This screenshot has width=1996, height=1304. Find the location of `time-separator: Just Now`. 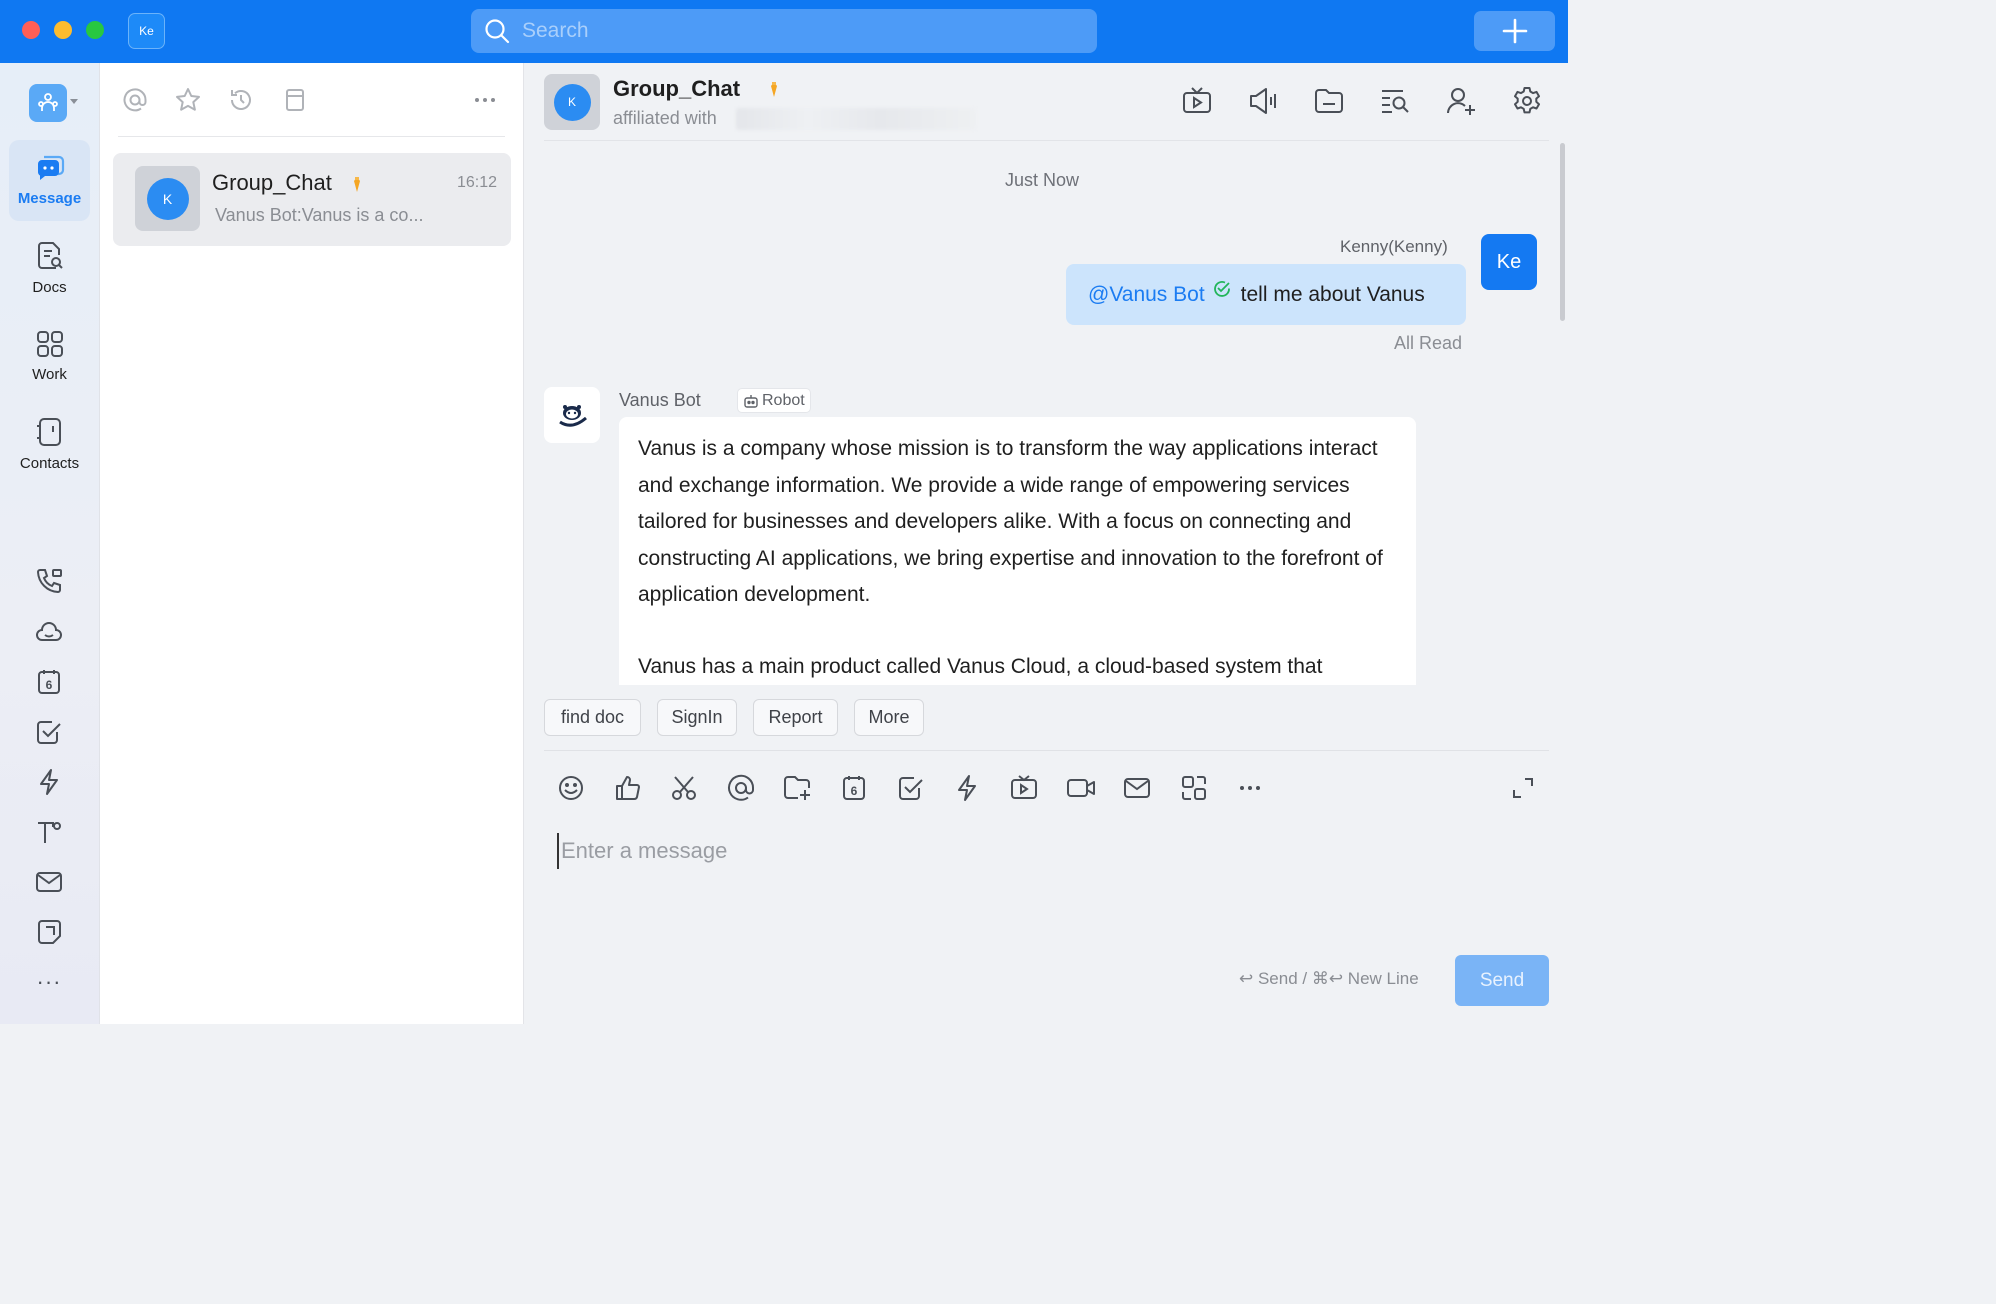

time-separator: Just Now is located at coordinates (1042, 180).